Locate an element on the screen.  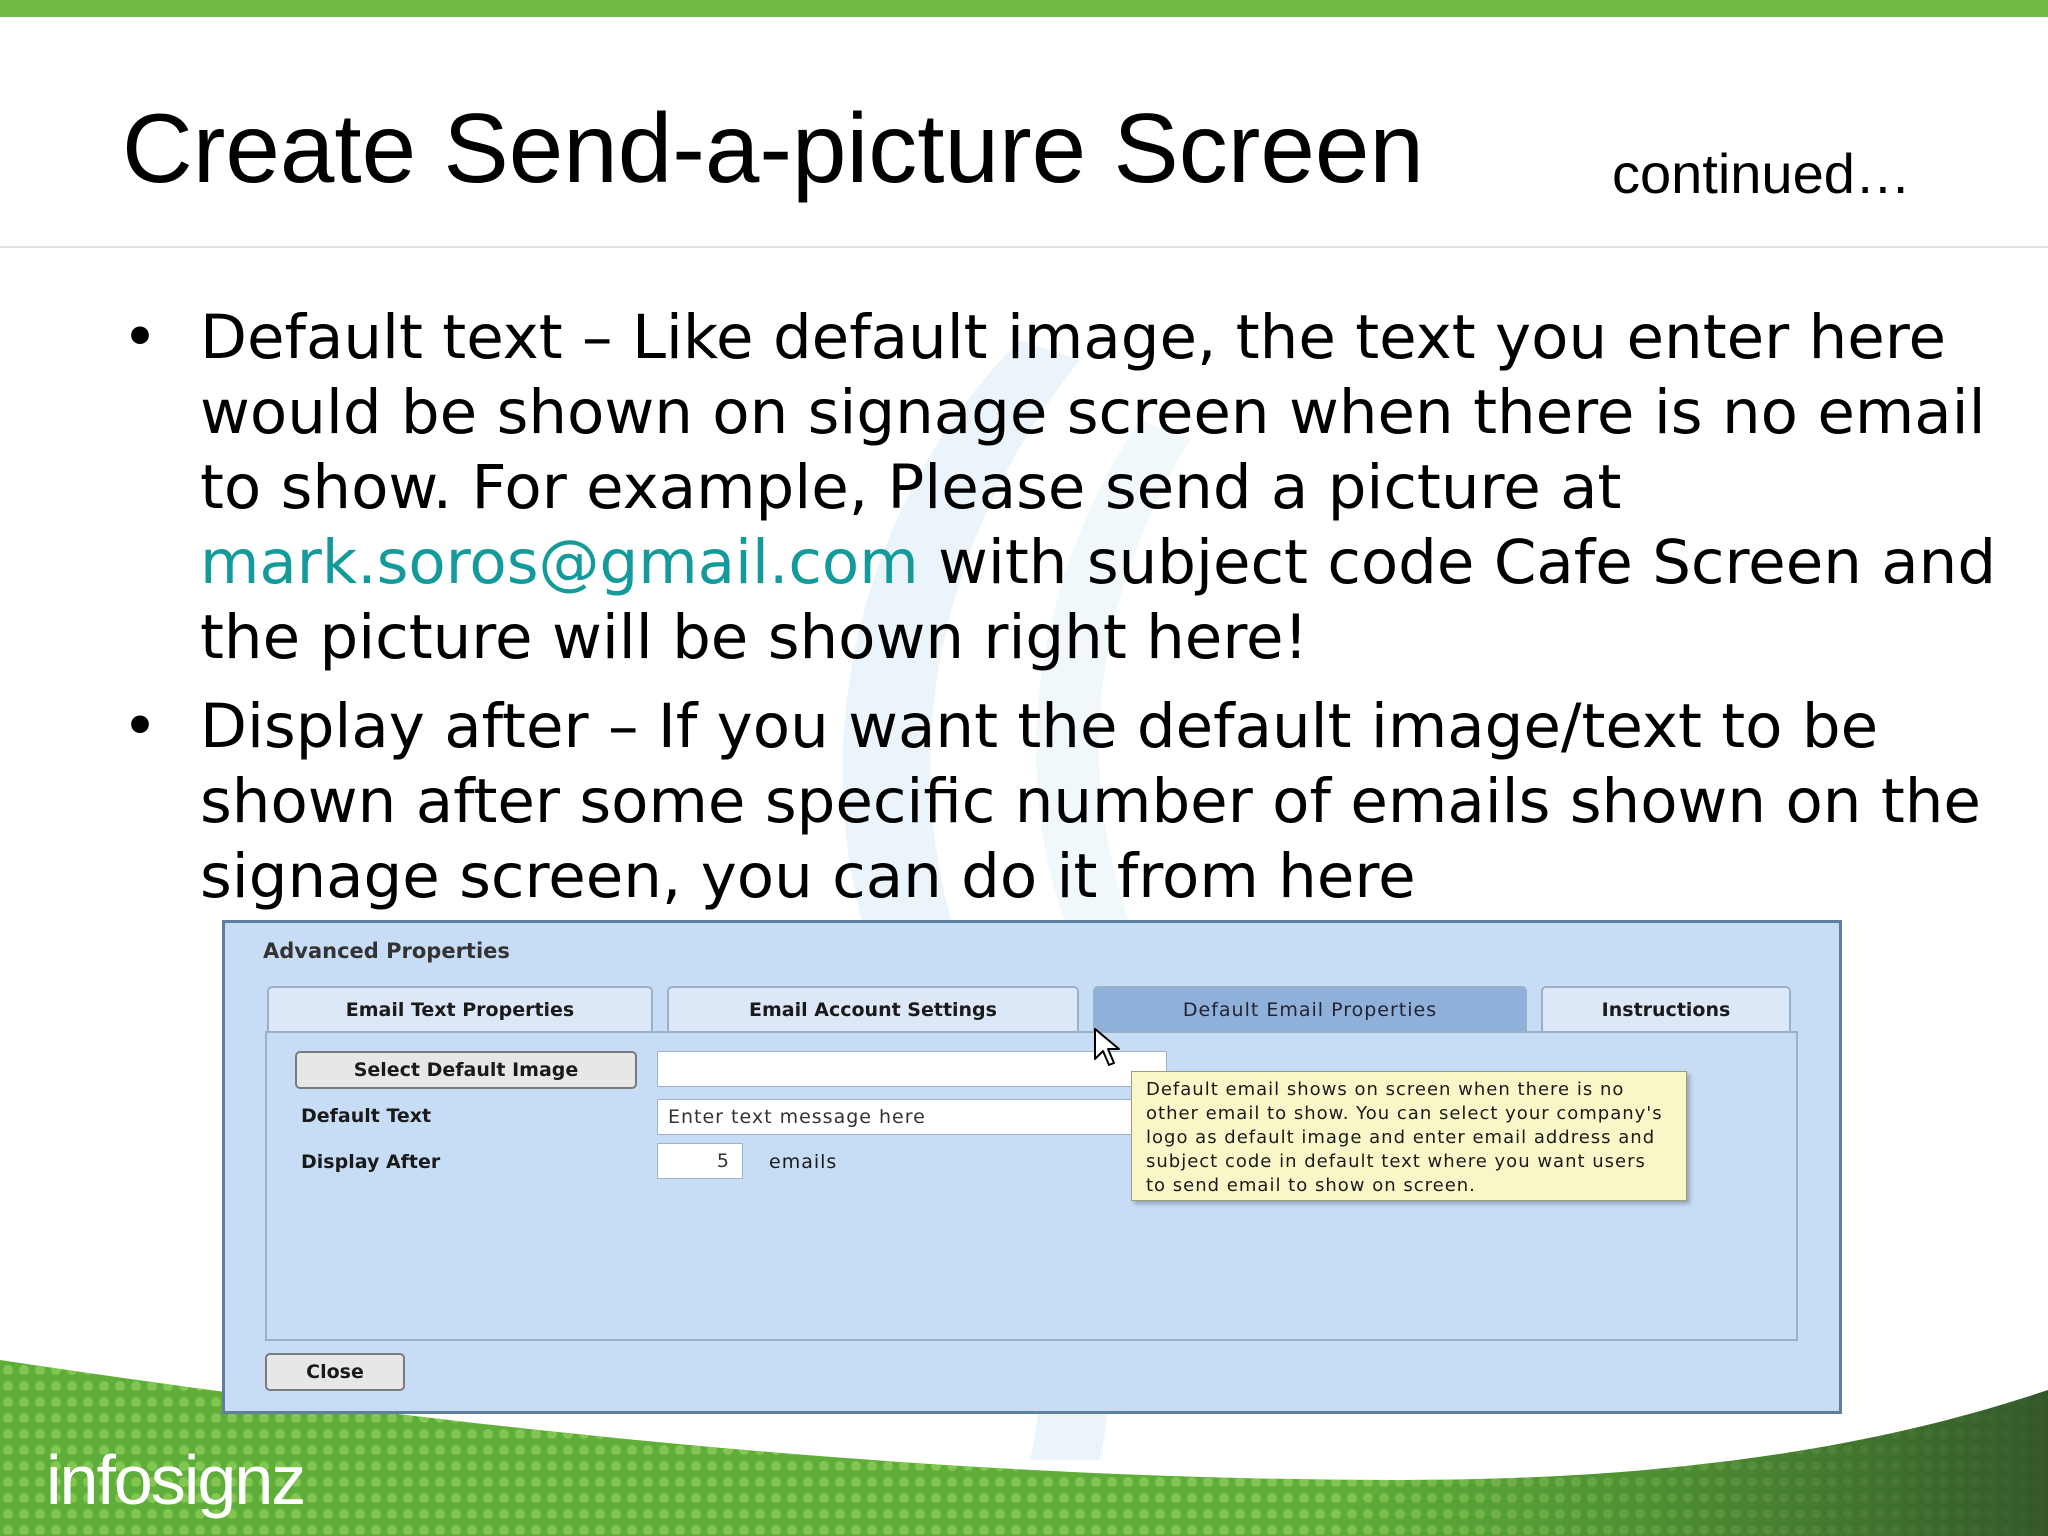
close-button: Close is located at coordinates (335, 1372).